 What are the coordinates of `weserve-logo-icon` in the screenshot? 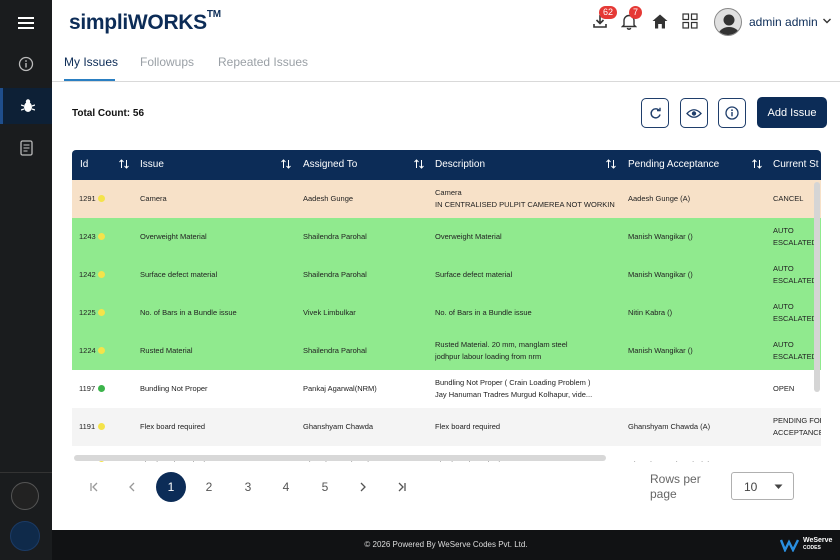 It's located at (790, 545).